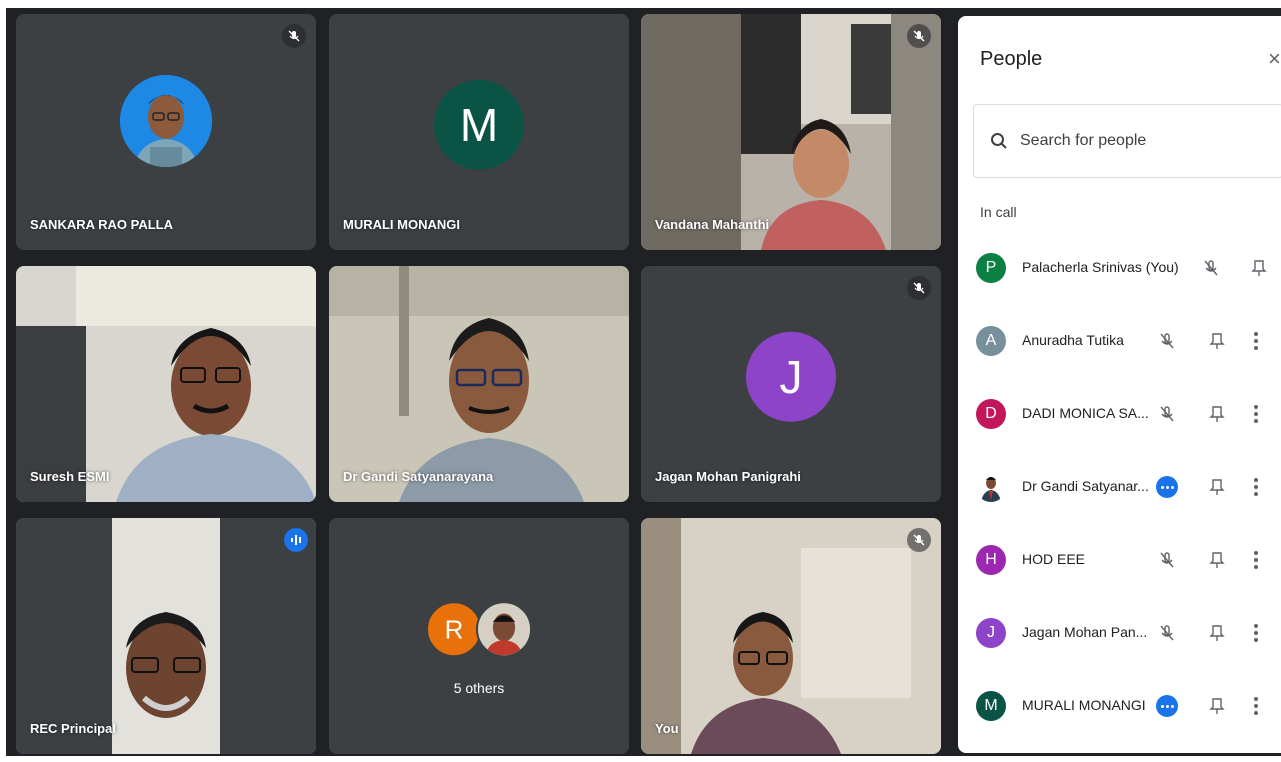  Describe the element at coordinates (70, 476) in the screenshot. I see `participant-name: Suresh ESMI` at that location.